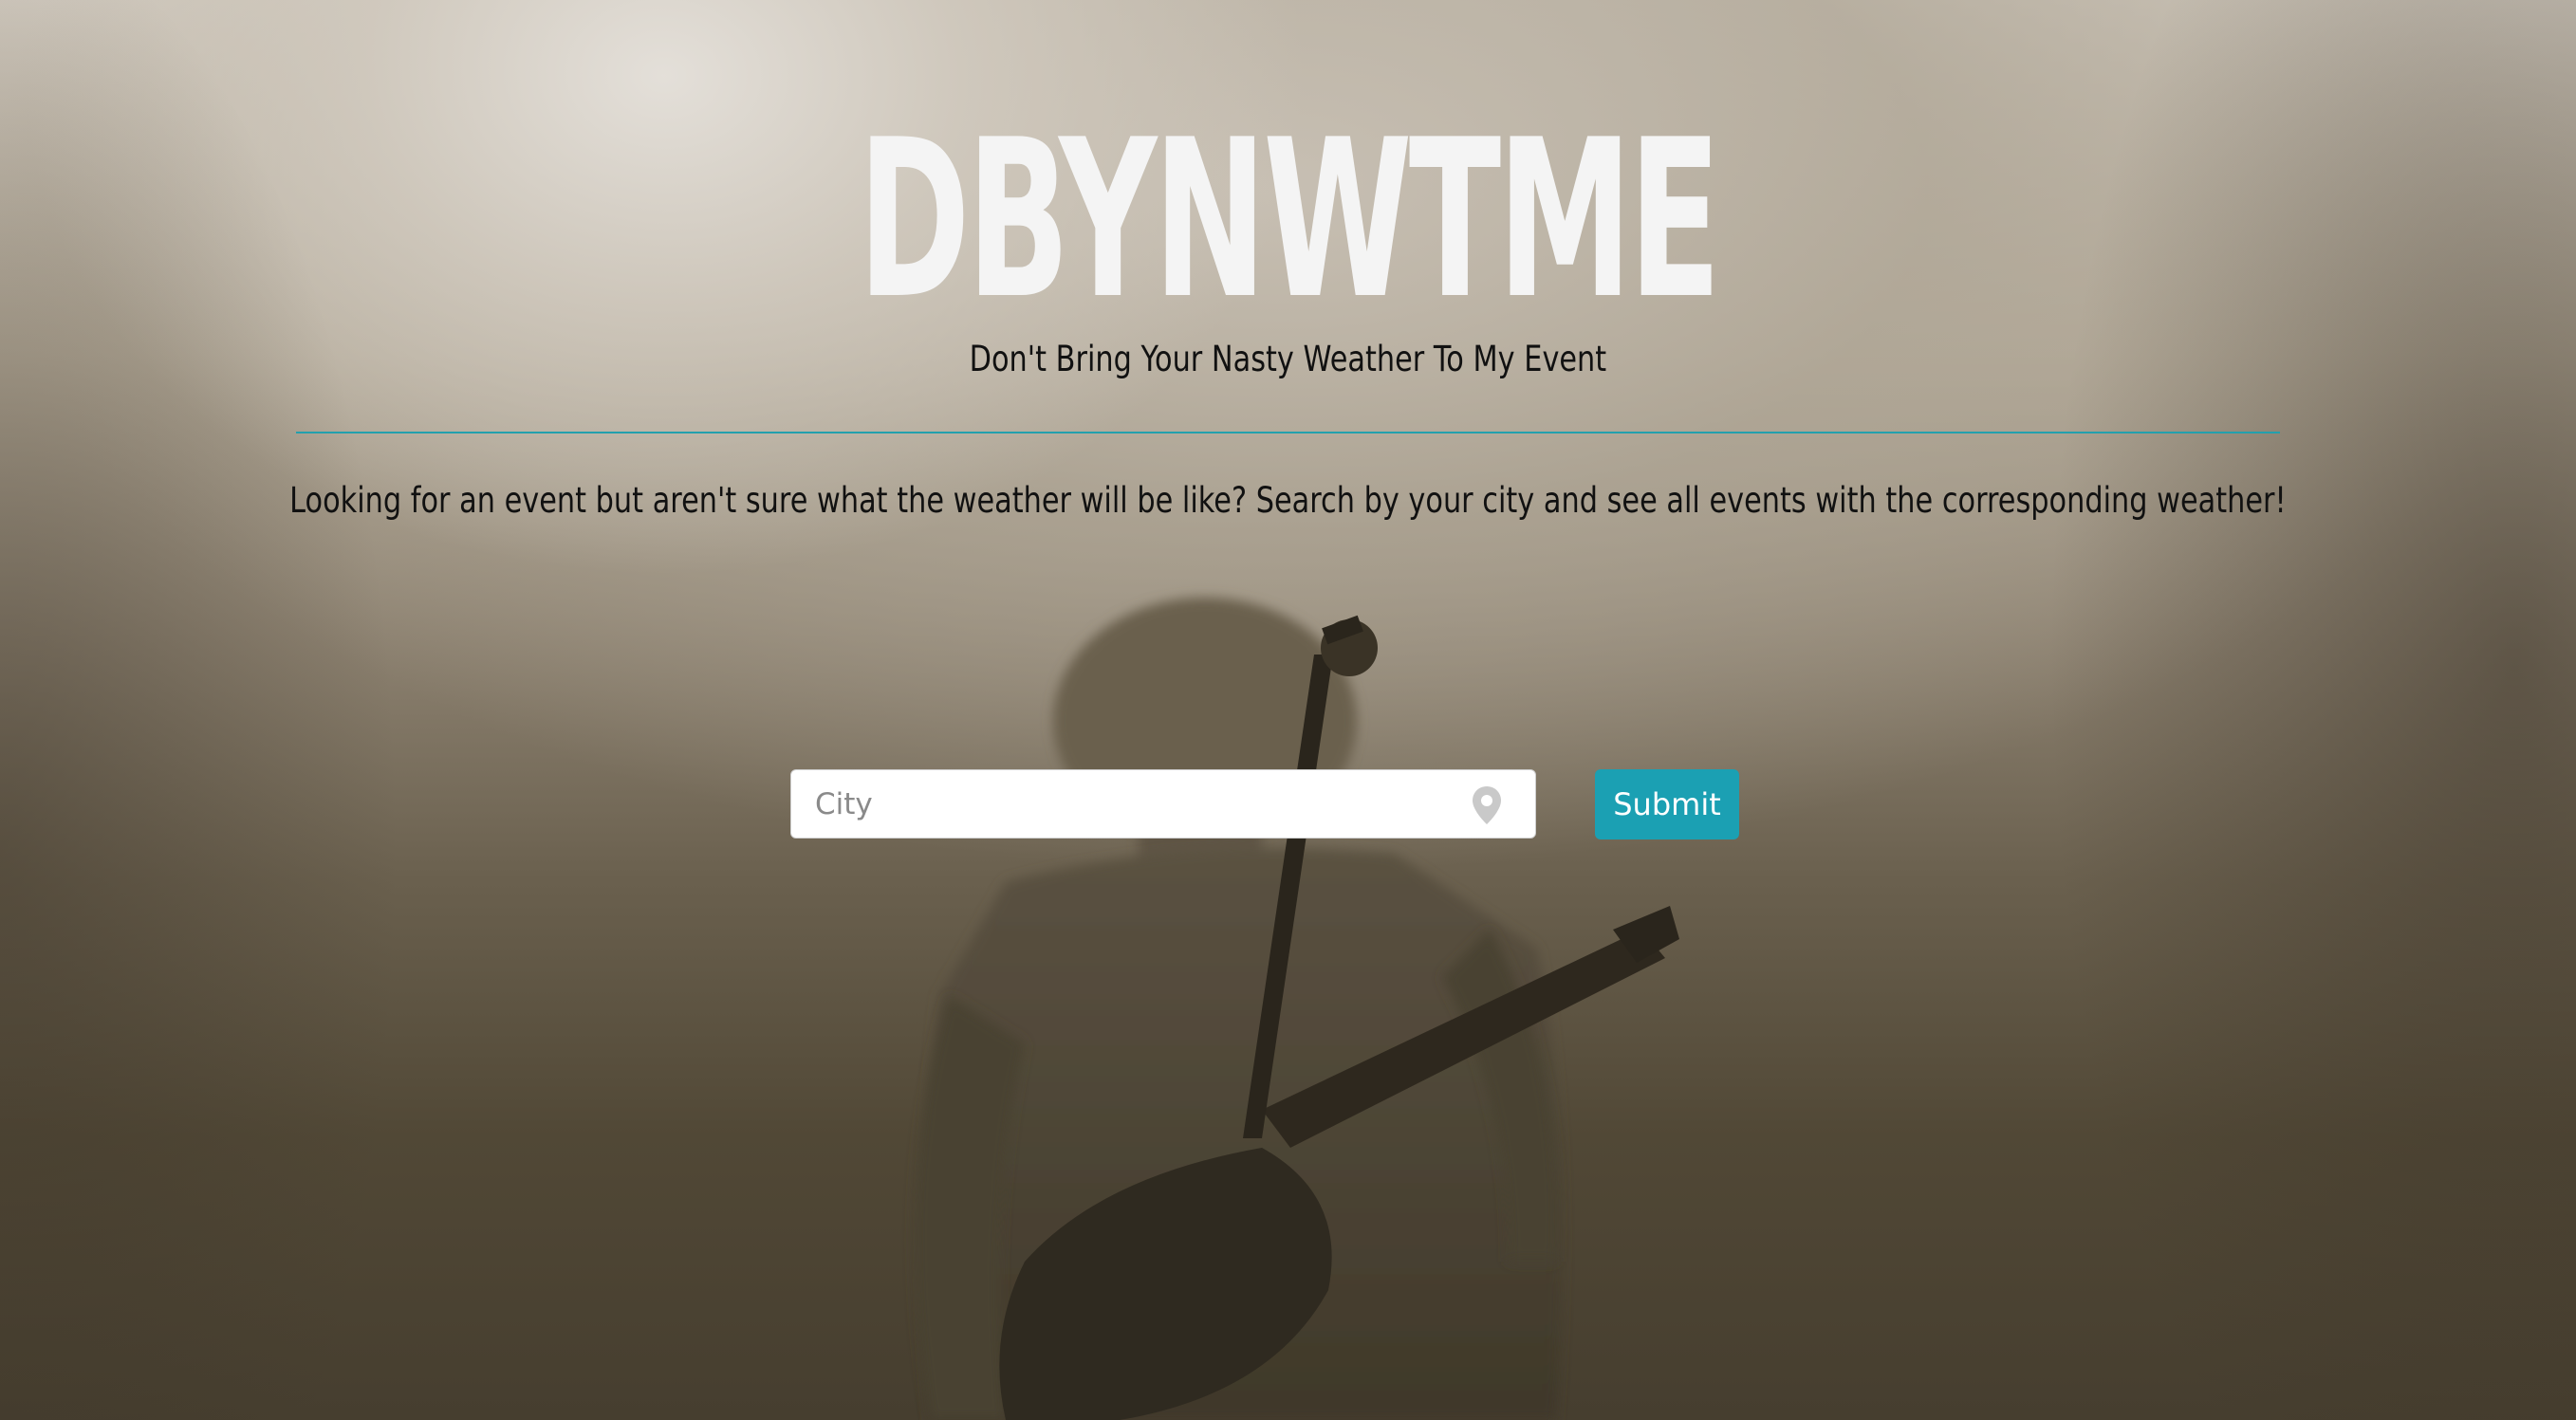  I want to click on city-field, so click(1163, 804).